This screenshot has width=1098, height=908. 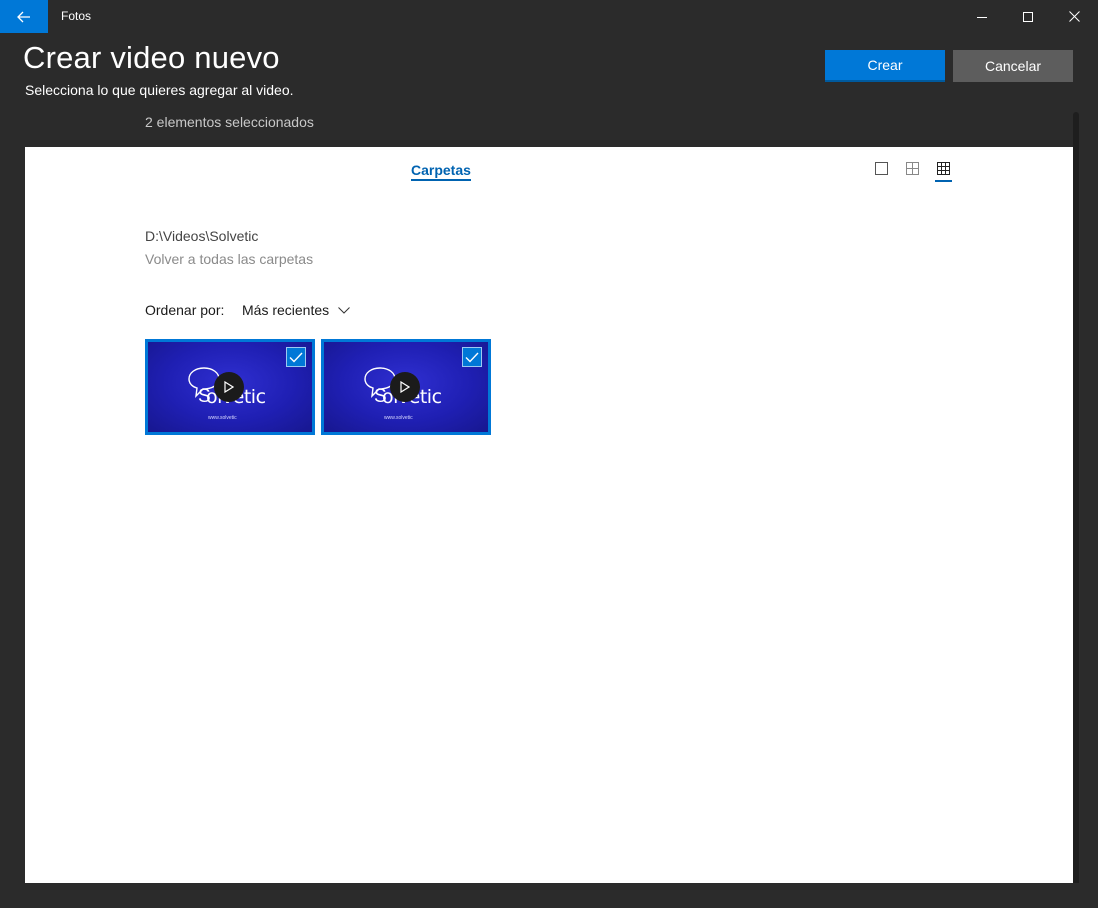 I want to click on sort-label: Ordenar por:, so click(x=185, y=310).